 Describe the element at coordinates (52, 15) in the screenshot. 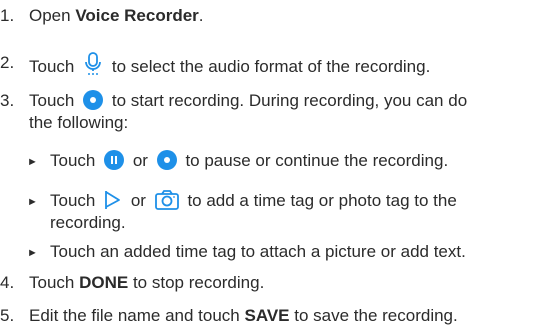

I see `step-text: Open` at that location.